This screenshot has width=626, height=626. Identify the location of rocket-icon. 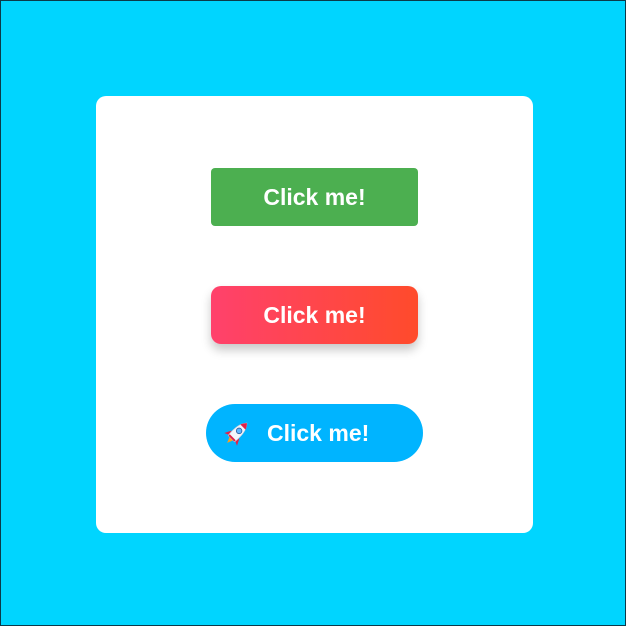
(237, 433).